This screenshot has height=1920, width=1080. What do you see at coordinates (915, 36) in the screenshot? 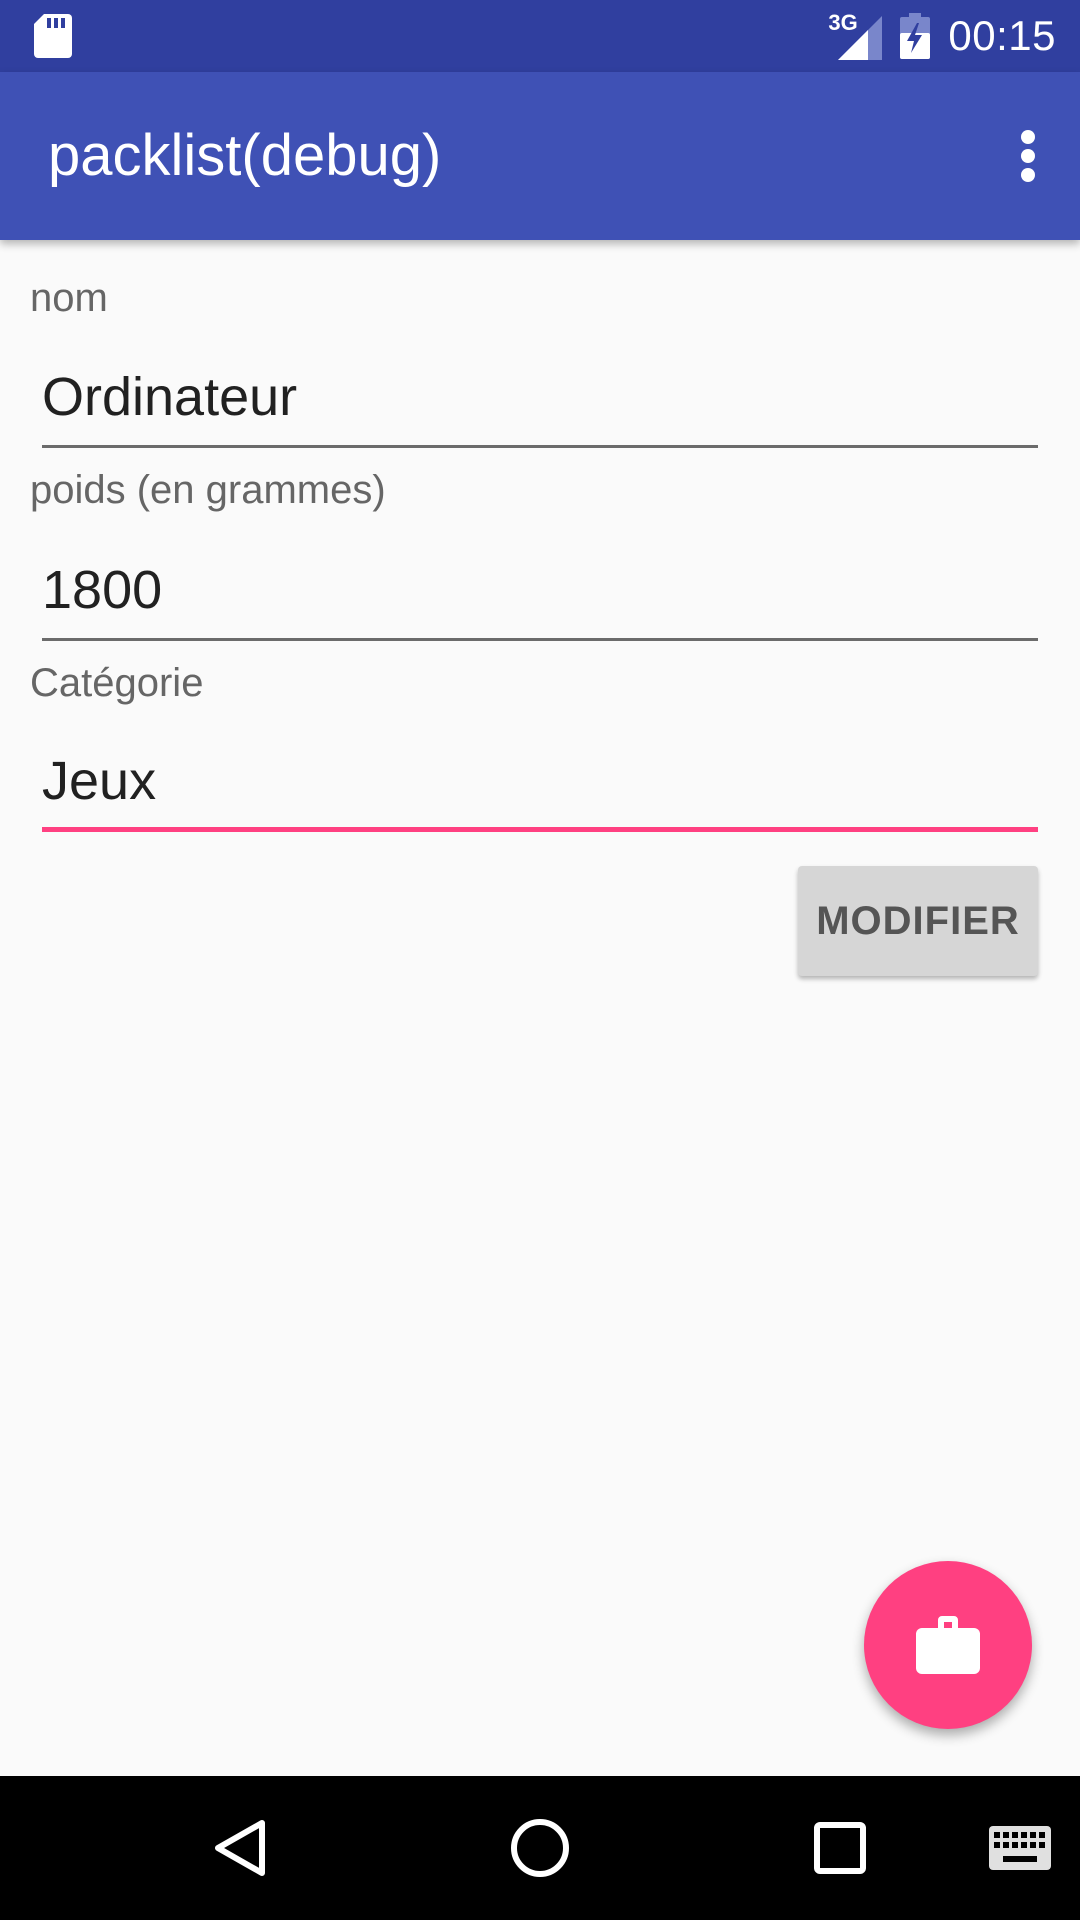
I see `battery-charging-icon` at bounding box center [915, 36].